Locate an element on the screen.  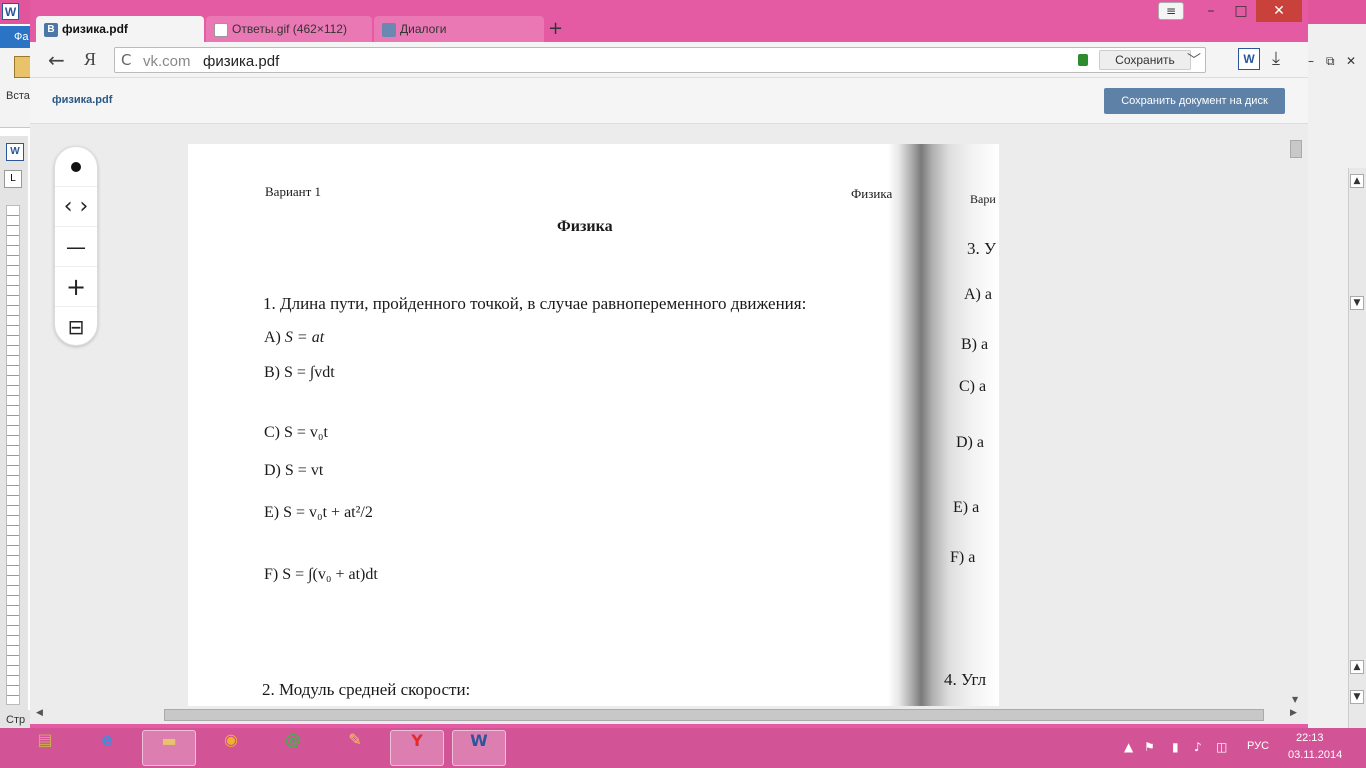
option-expr: S = vt is located at coordinates (304, 470).